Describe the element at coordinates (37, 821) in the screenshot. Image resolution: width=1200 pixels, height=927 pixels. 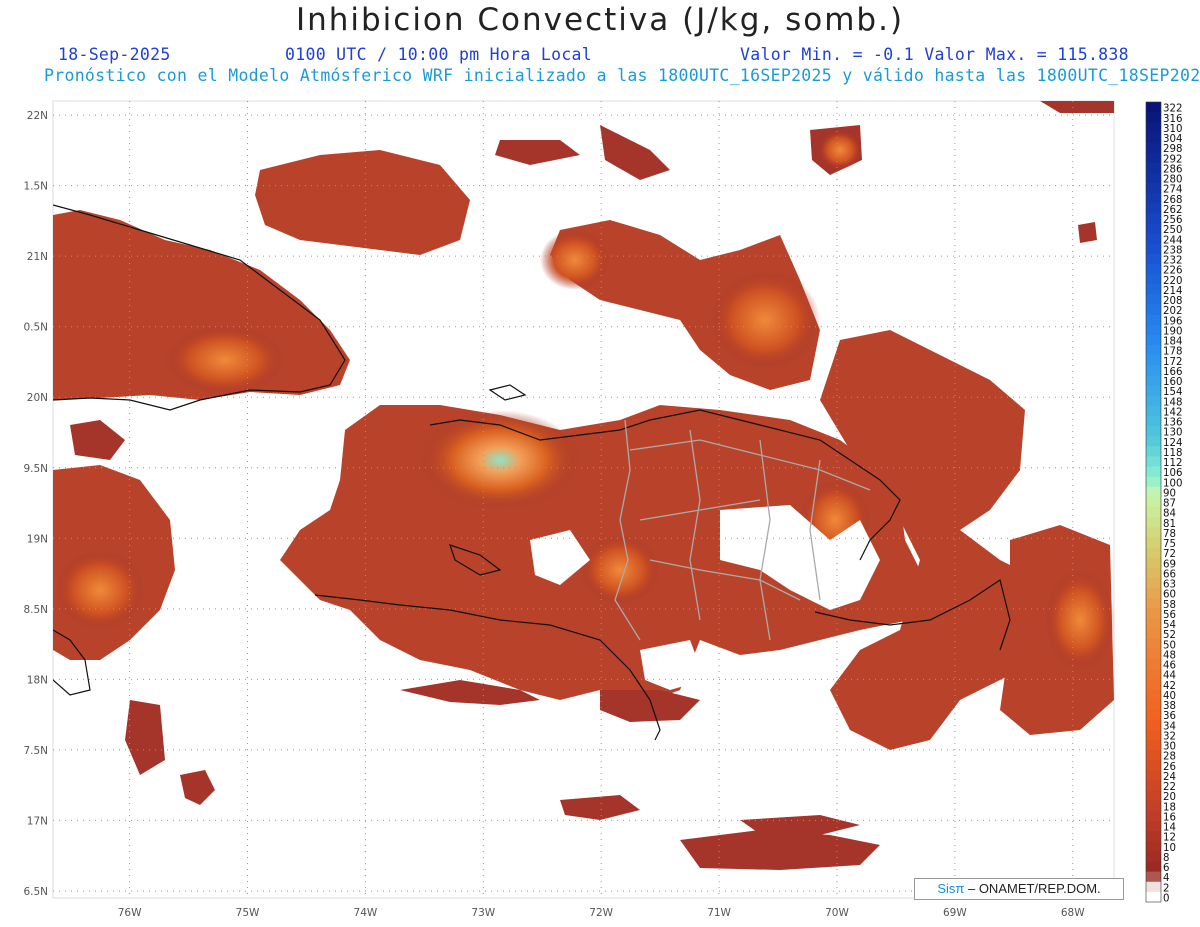
I see `lat-label: 17N` at that location.